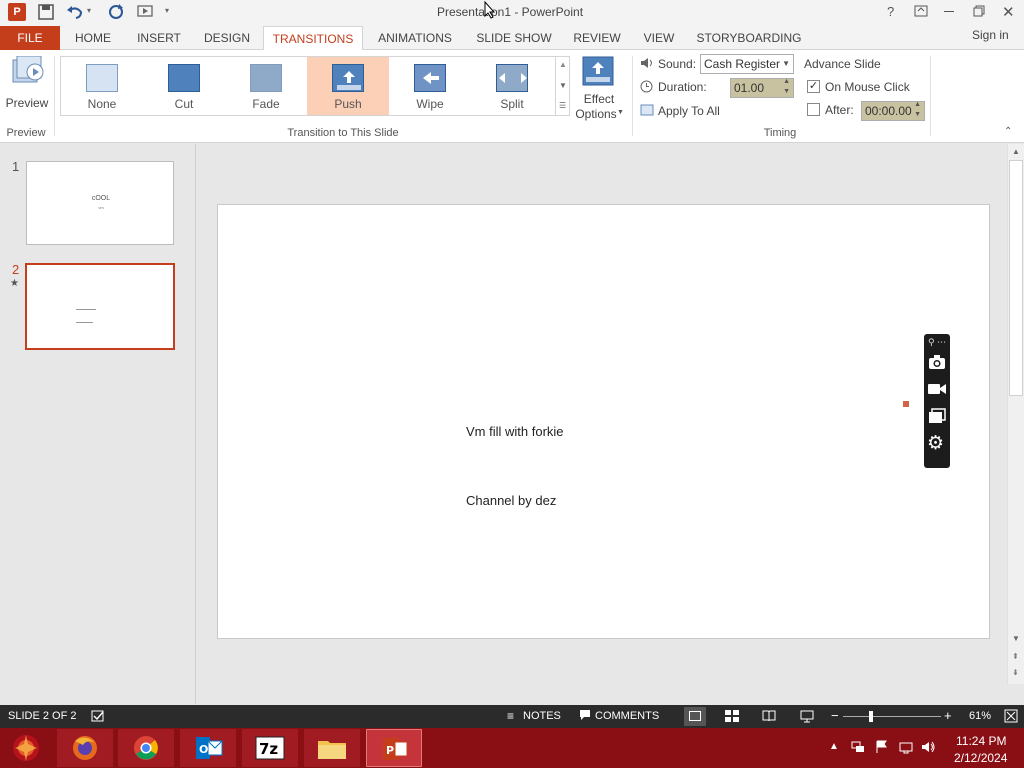 This screenshot has width=1024, height=768. What do you see at coordinates (1016, 278) in the screenshot?
I see `scroll-thumb` at bounding box center [1016, 278].